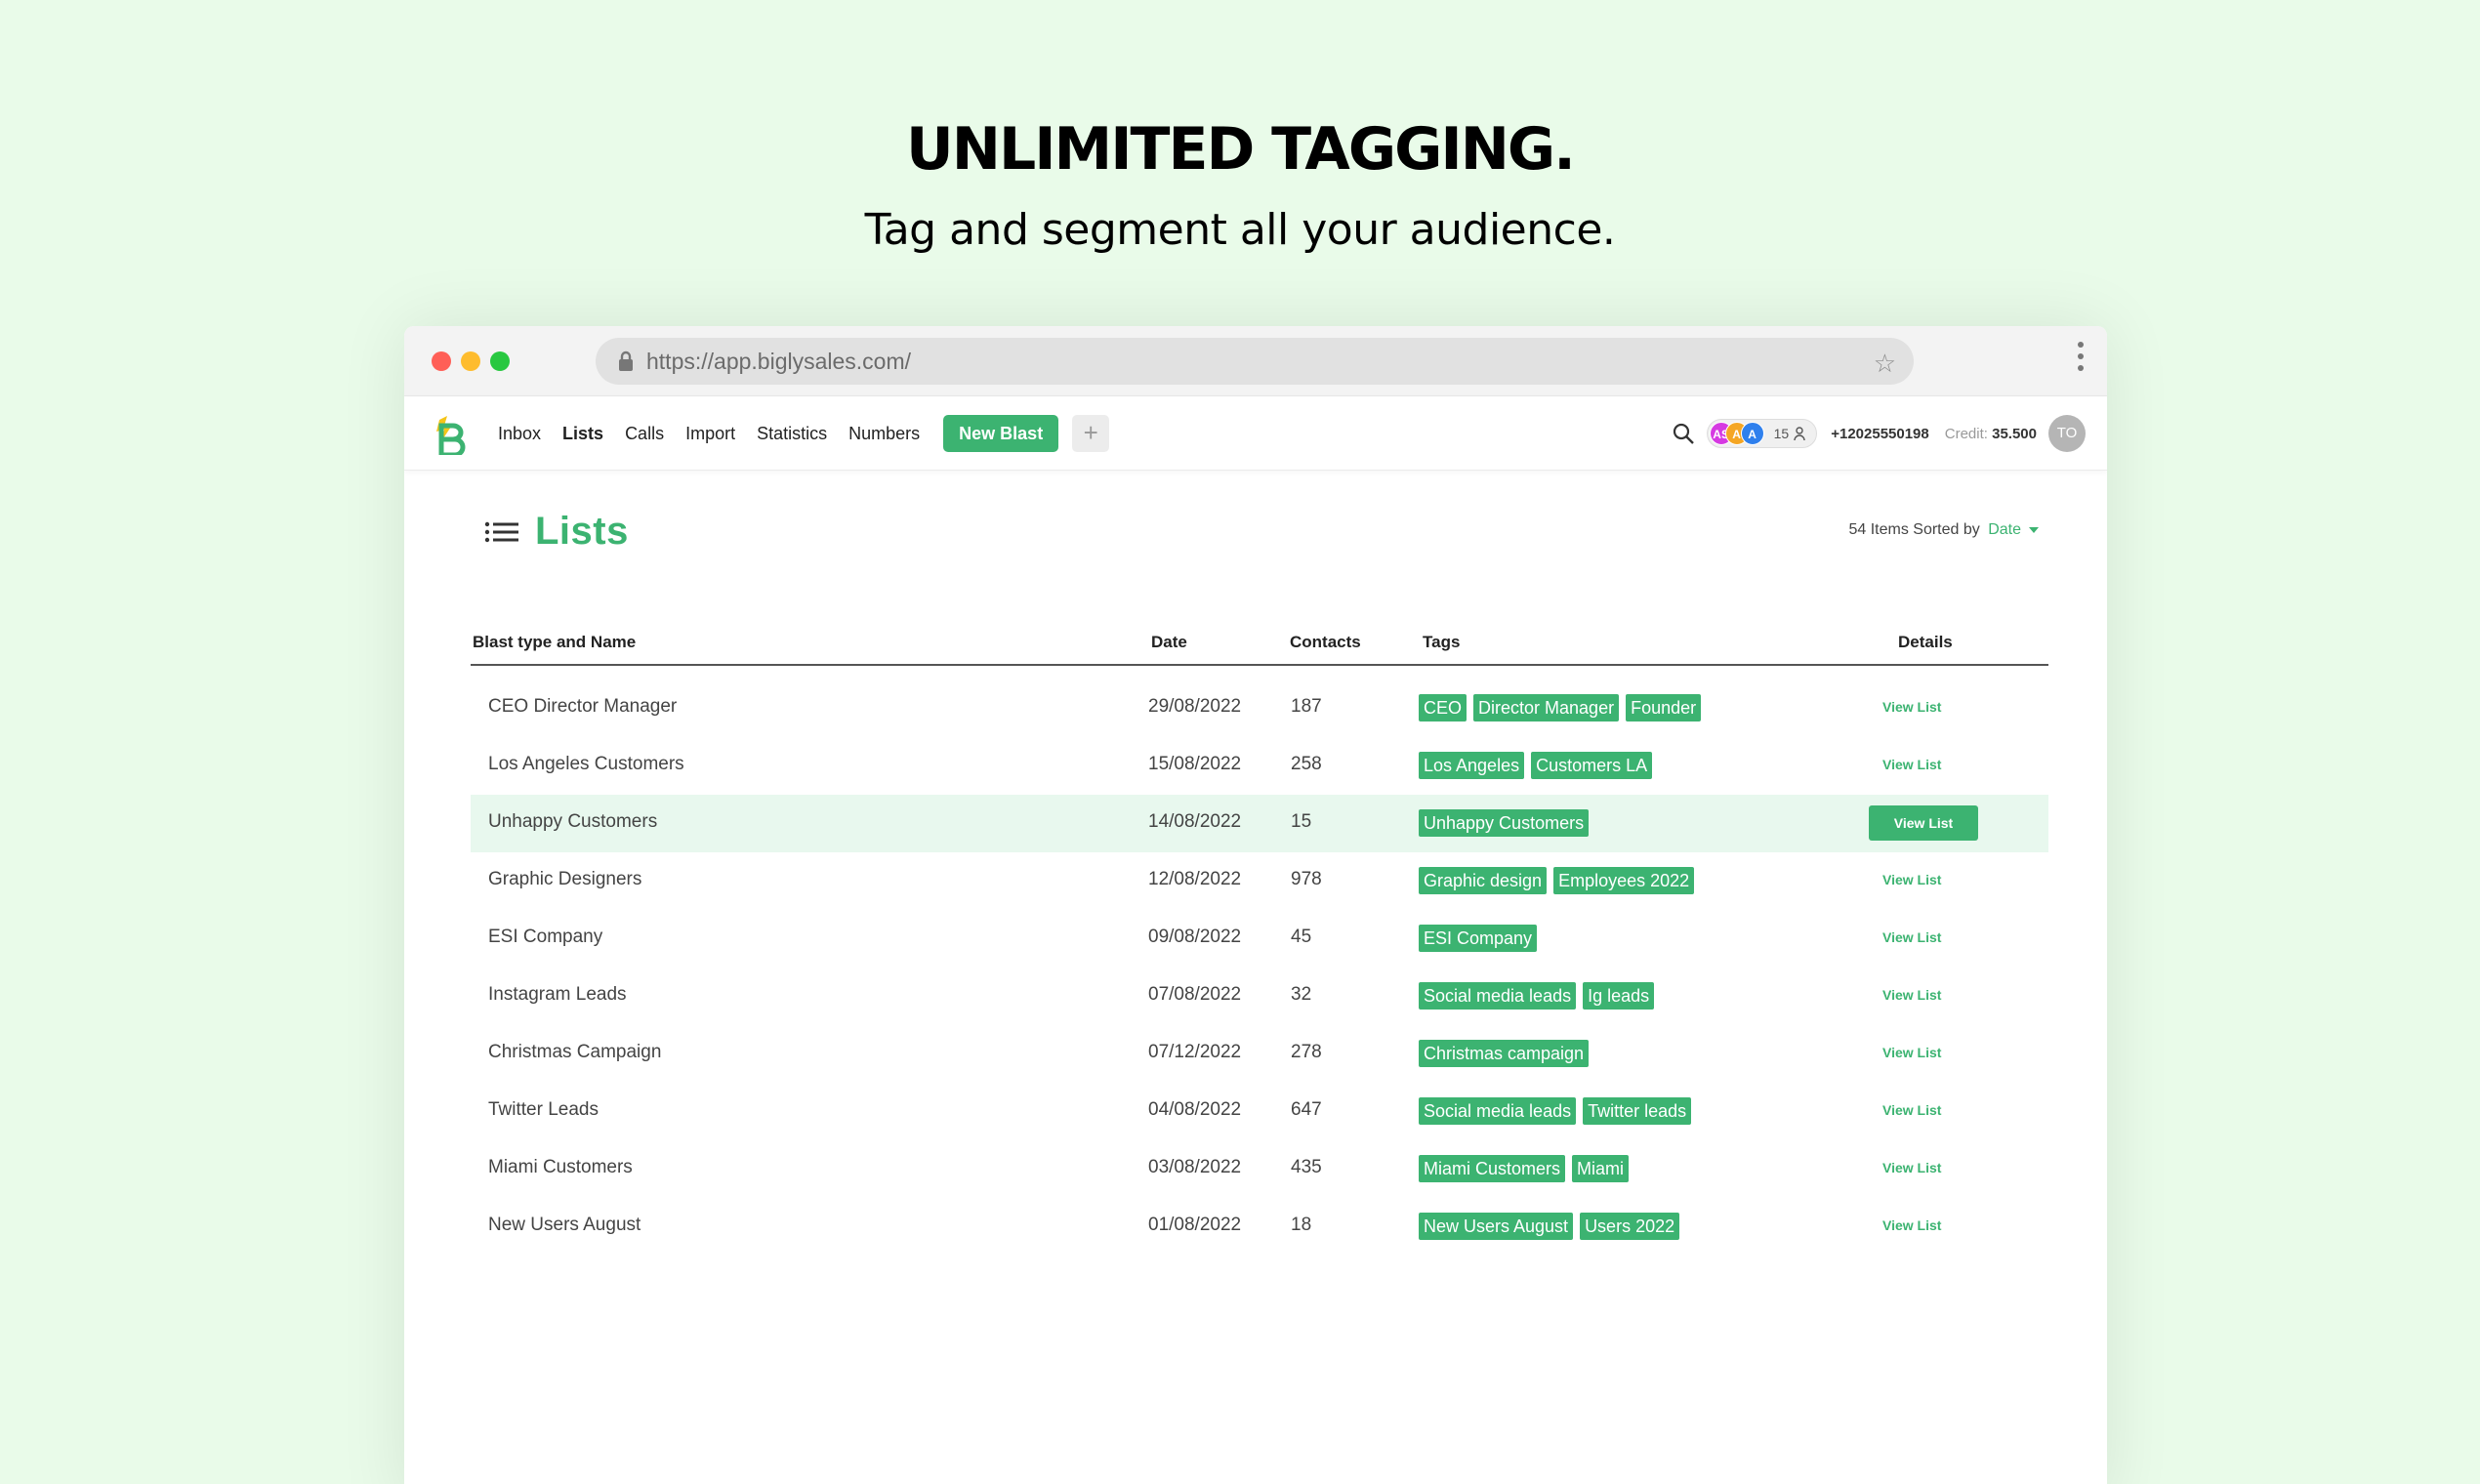  What do you see at coordinates (644, 434) in the screenshot?
I see `nav-calls: Calls` at bounding box center [644, 434].